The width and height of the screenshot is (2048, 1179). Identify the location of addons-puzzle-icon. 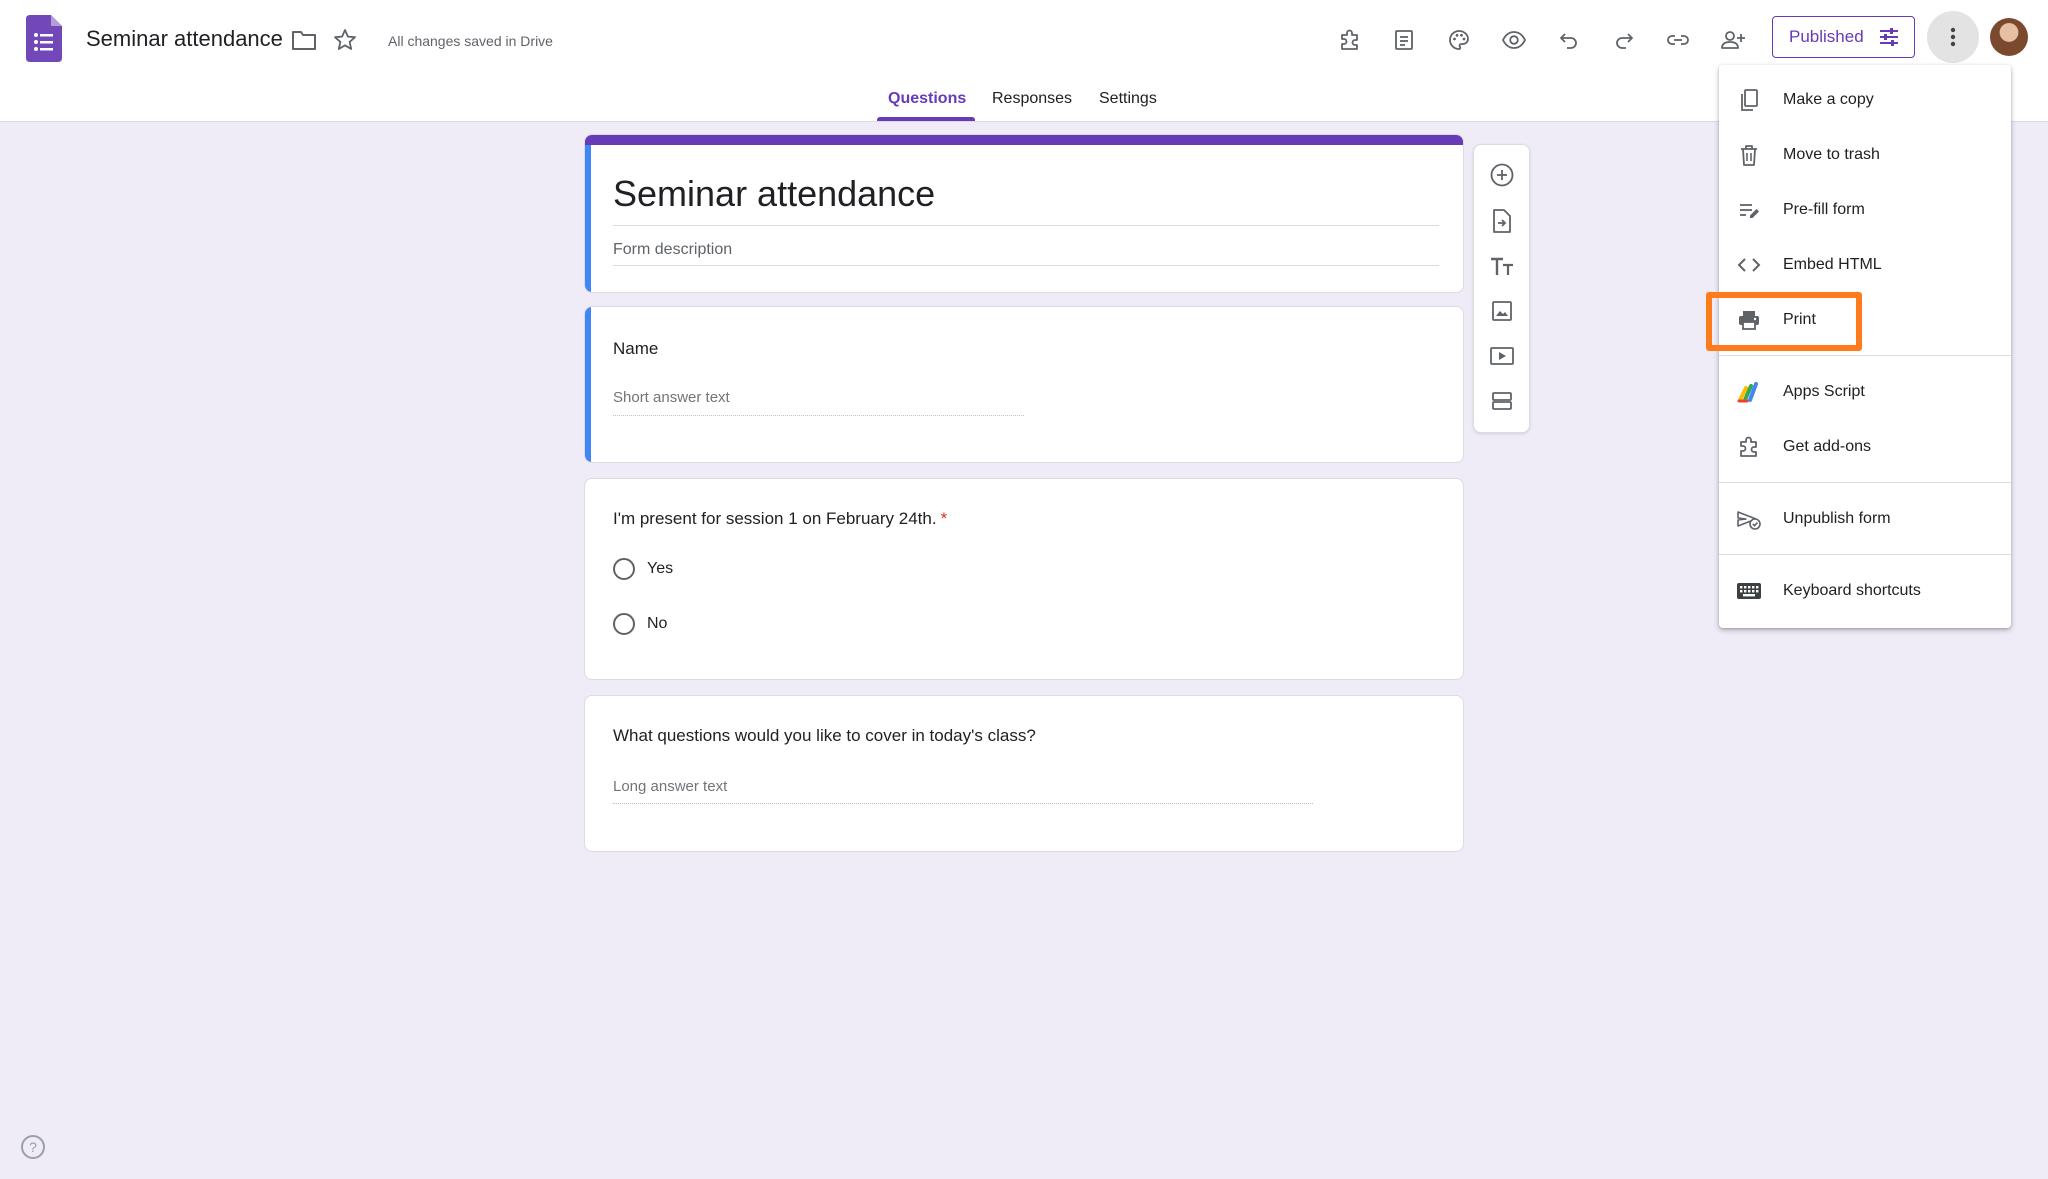
(1350, 40).